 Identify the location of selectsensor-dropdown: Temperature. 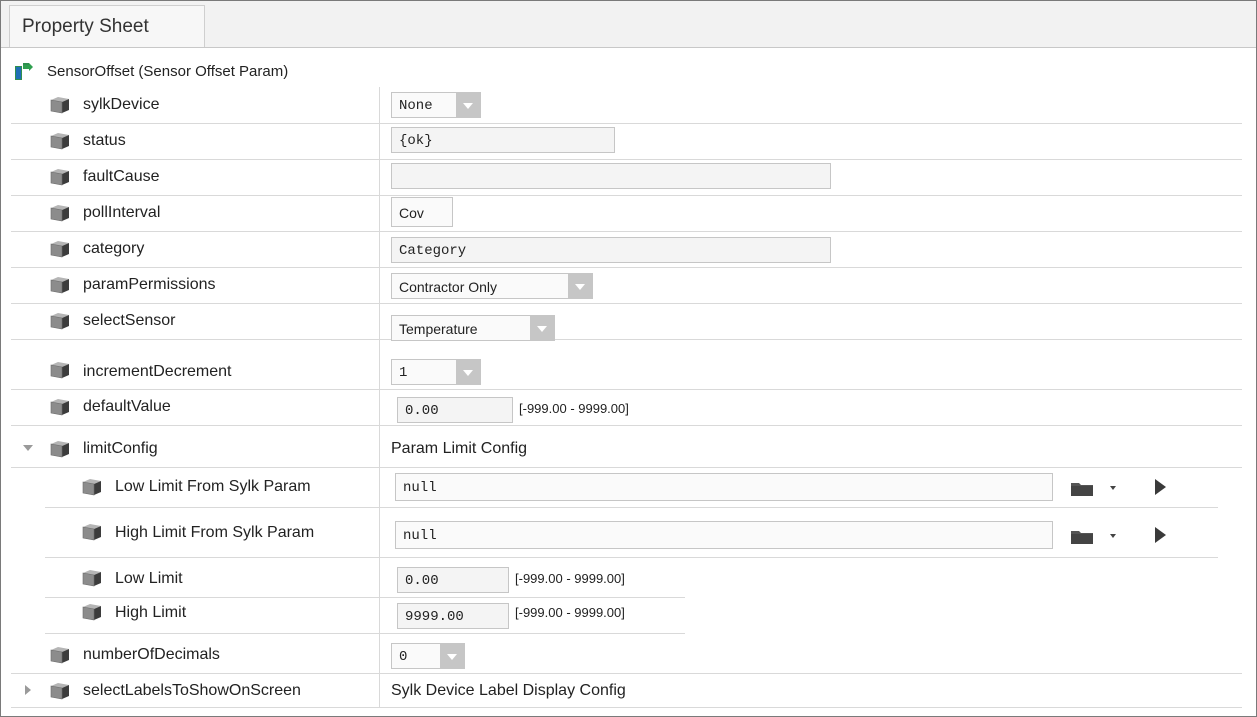
(473, 328).